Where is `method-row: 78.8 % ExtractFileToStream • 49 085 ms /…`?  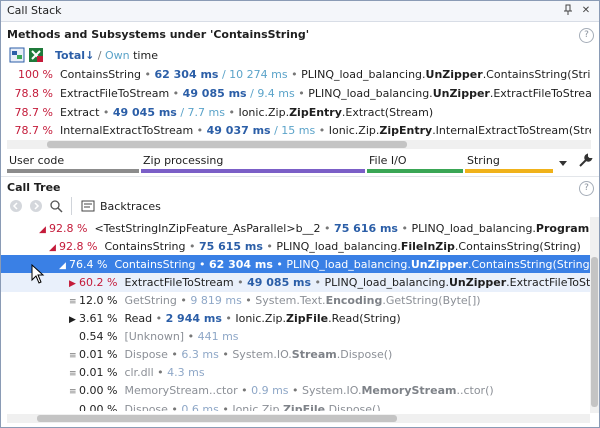 method-row: 78.8 % ExtractFileToStream • 49 085 ms /… is located at coordinates (296, 94).